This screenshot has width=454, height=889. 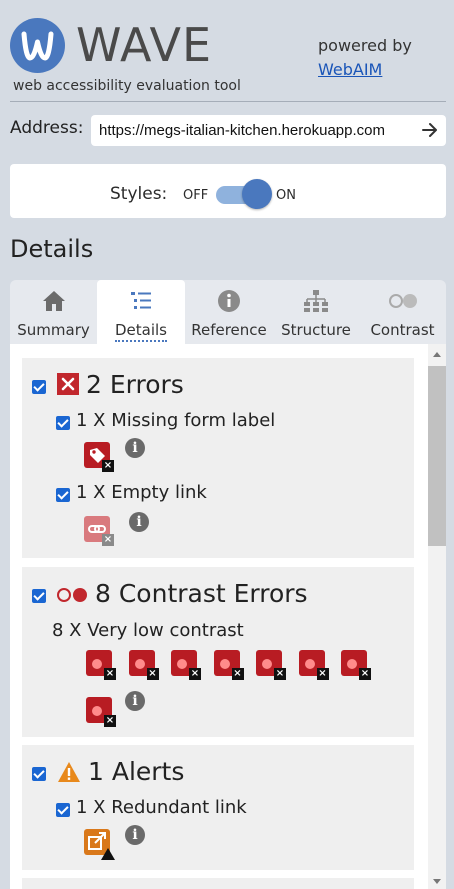 I want to click on tab-reference: Reference, so click(x=229, y=312).